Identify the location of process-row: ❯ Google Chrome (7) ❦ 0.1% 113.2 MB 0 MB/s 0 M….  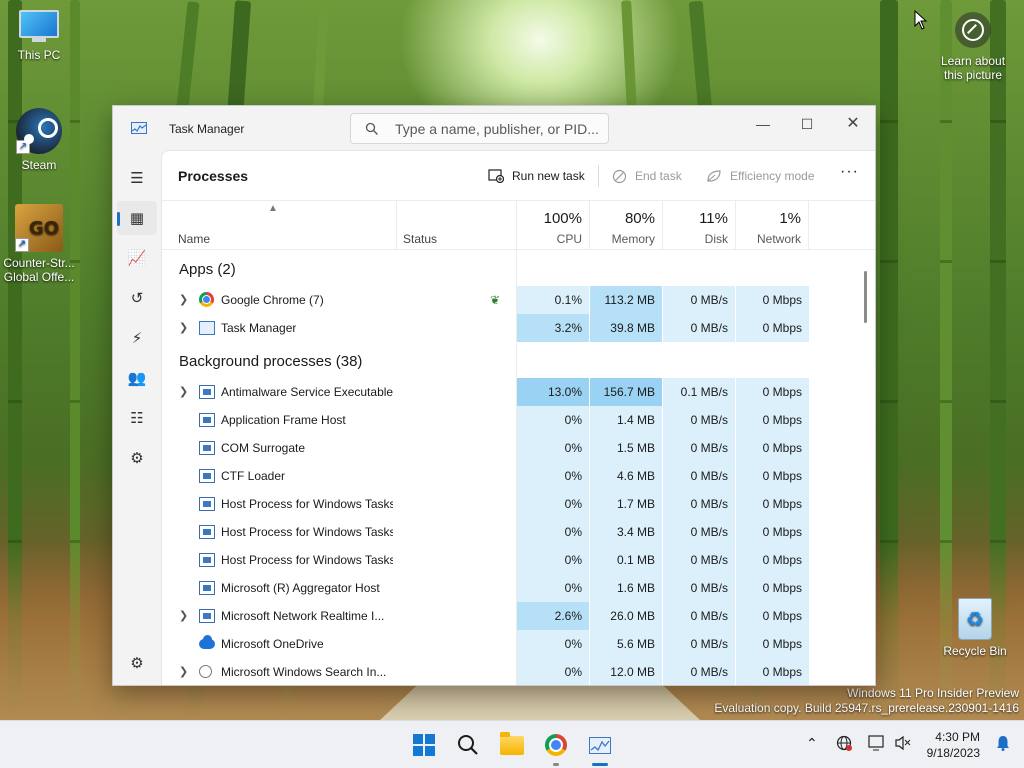
(518, 300).